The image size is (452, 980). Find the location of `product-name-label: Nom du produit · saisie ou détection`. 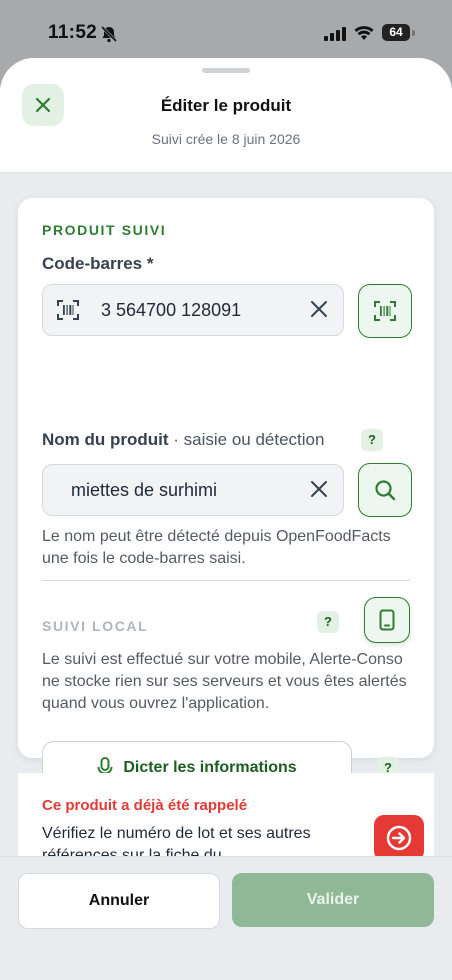

product-name-label: Nom du produit · saisie ou détection is located at coordinates (183, 440).